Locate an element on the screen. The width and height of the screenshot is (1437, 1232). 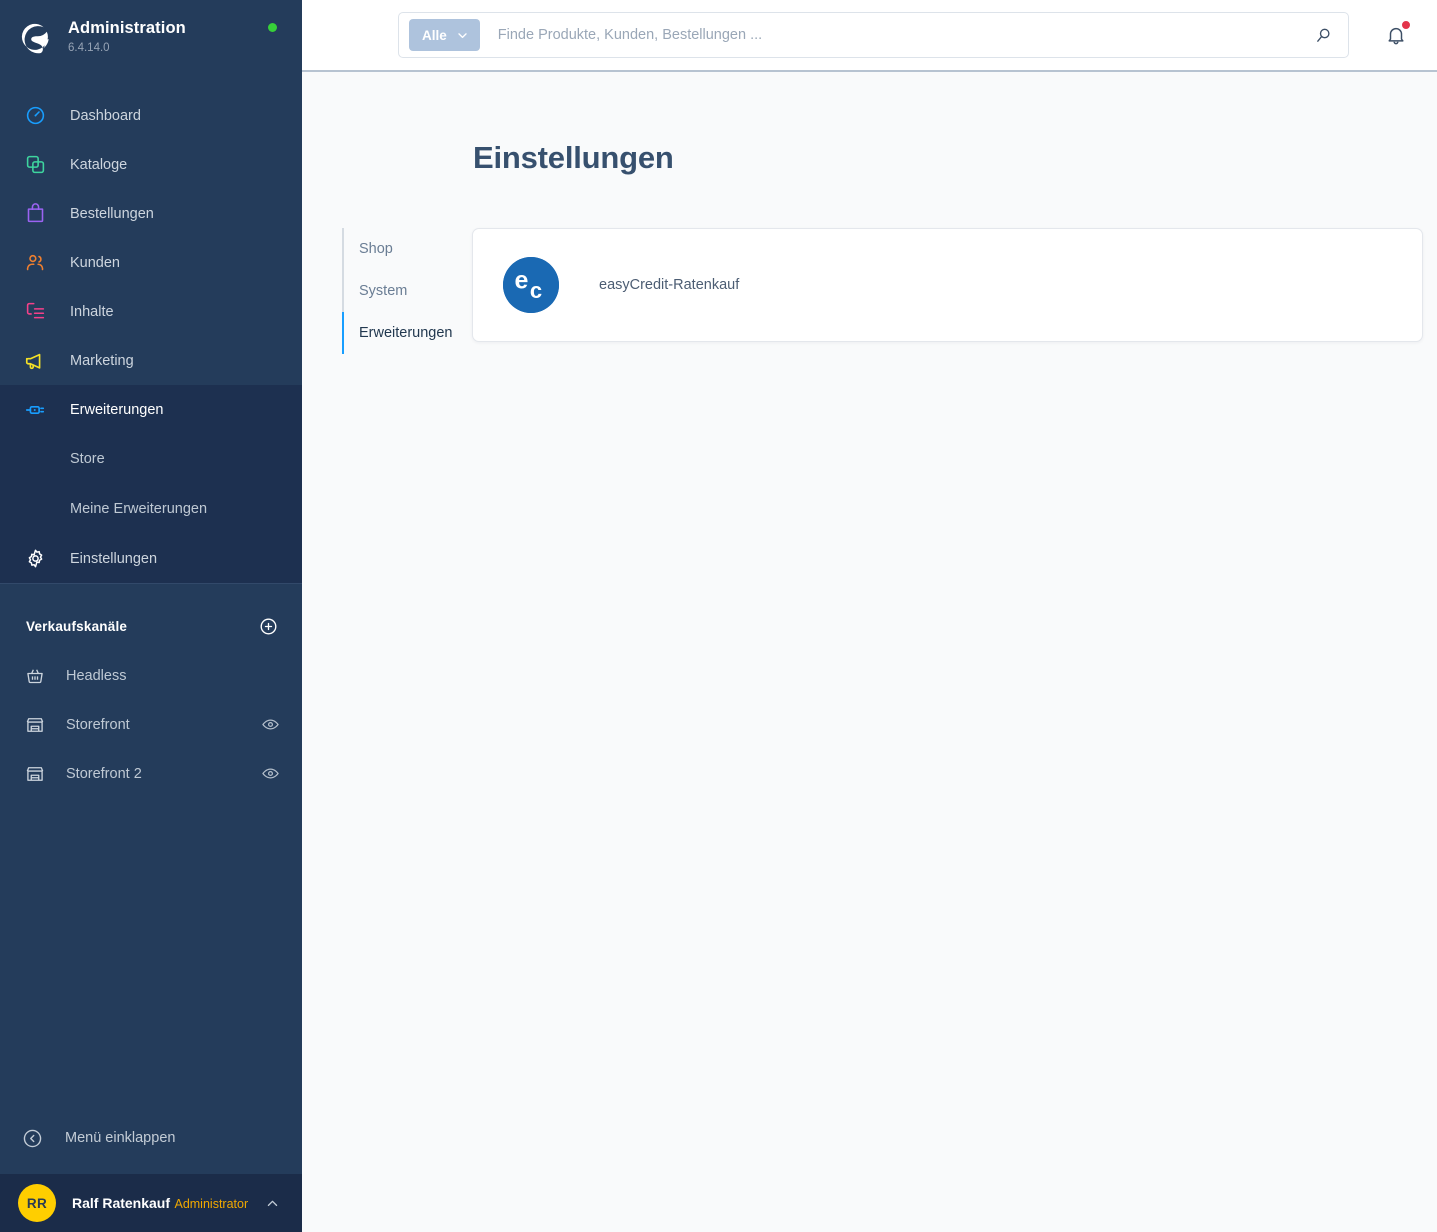
sidebar-divider is located at coordinates (151, 583).